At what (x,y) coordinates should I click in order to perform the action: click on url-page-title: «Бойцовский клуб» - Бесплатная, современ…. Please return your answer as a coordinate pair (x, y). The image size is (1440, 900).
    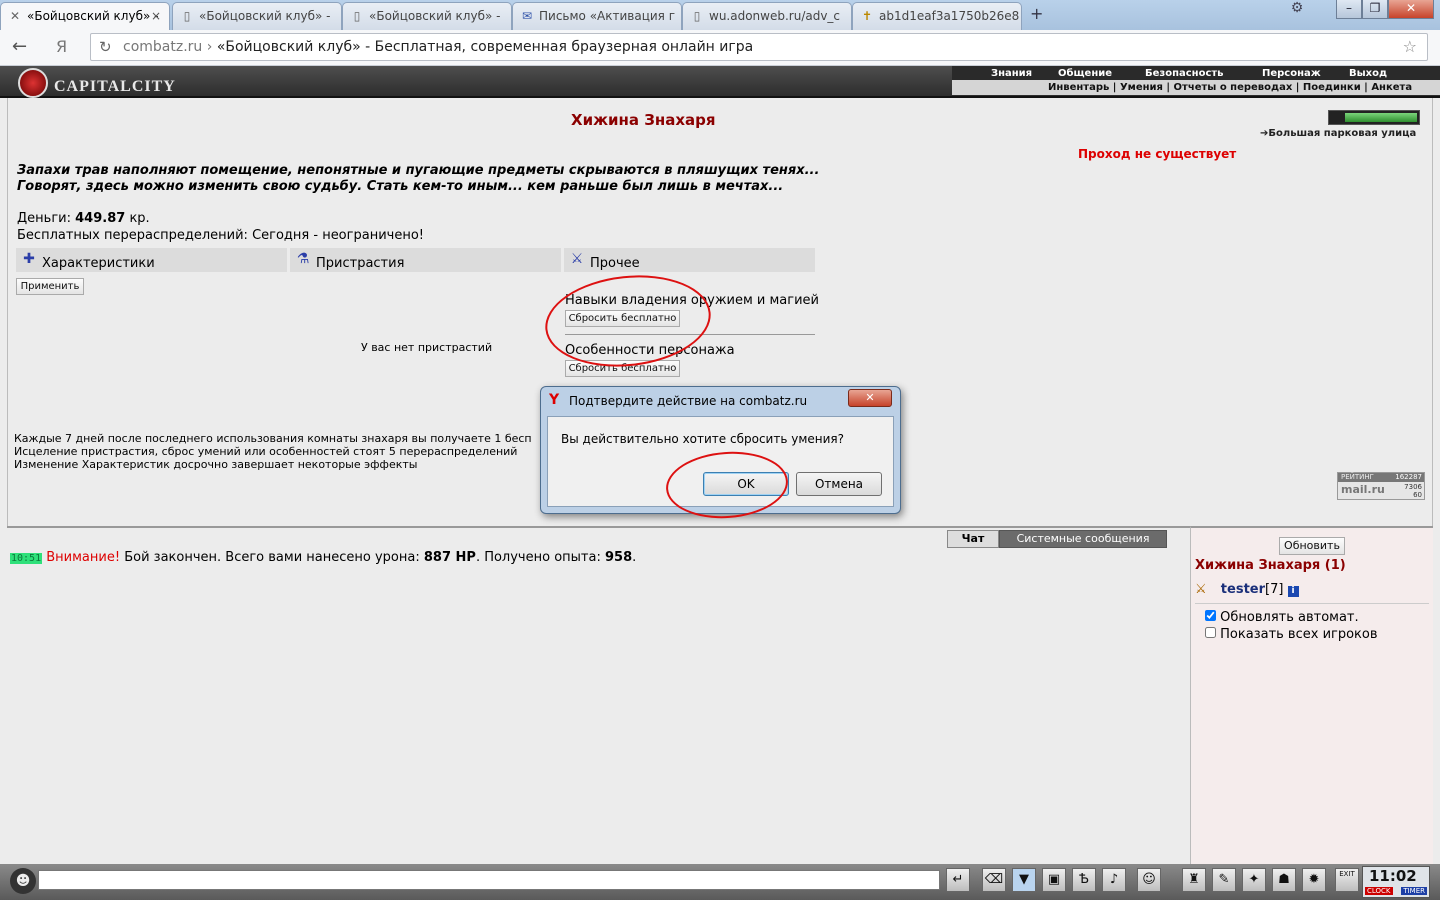
    Looking at the image, I should click on (485, 47).